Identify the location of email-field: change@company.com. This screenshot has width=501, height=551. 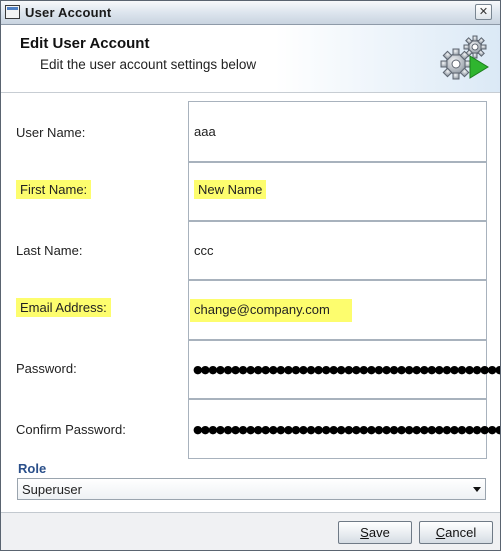
(337, 310).